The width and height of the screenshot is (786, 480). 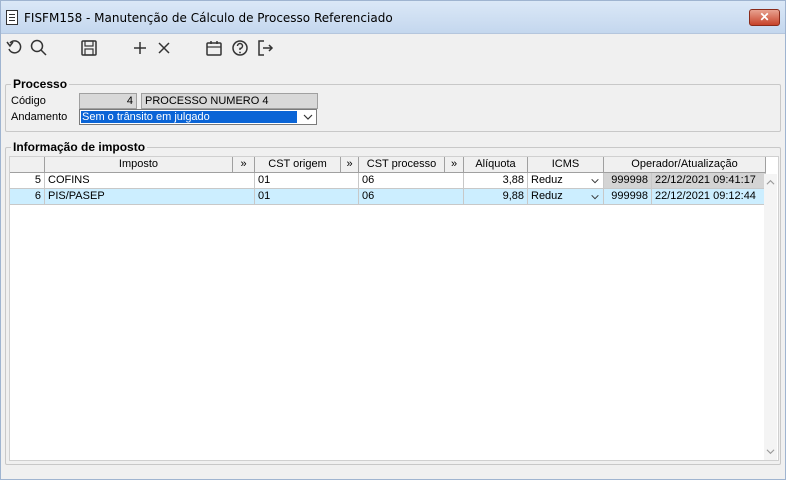 I want to click on andamento-value: Sem o trânsito em julgado, so click(x=189, y=117).